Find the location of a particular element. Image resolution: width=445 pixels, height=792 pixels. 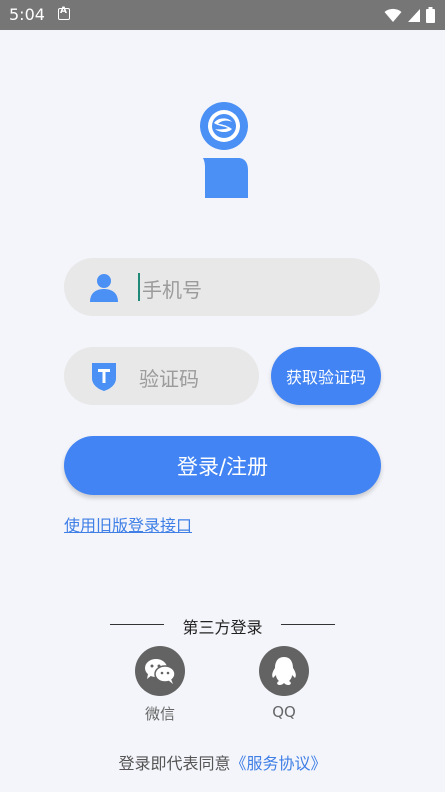

agreement-prefix: 登录即代表同意 is located at coordinates (174, 763).